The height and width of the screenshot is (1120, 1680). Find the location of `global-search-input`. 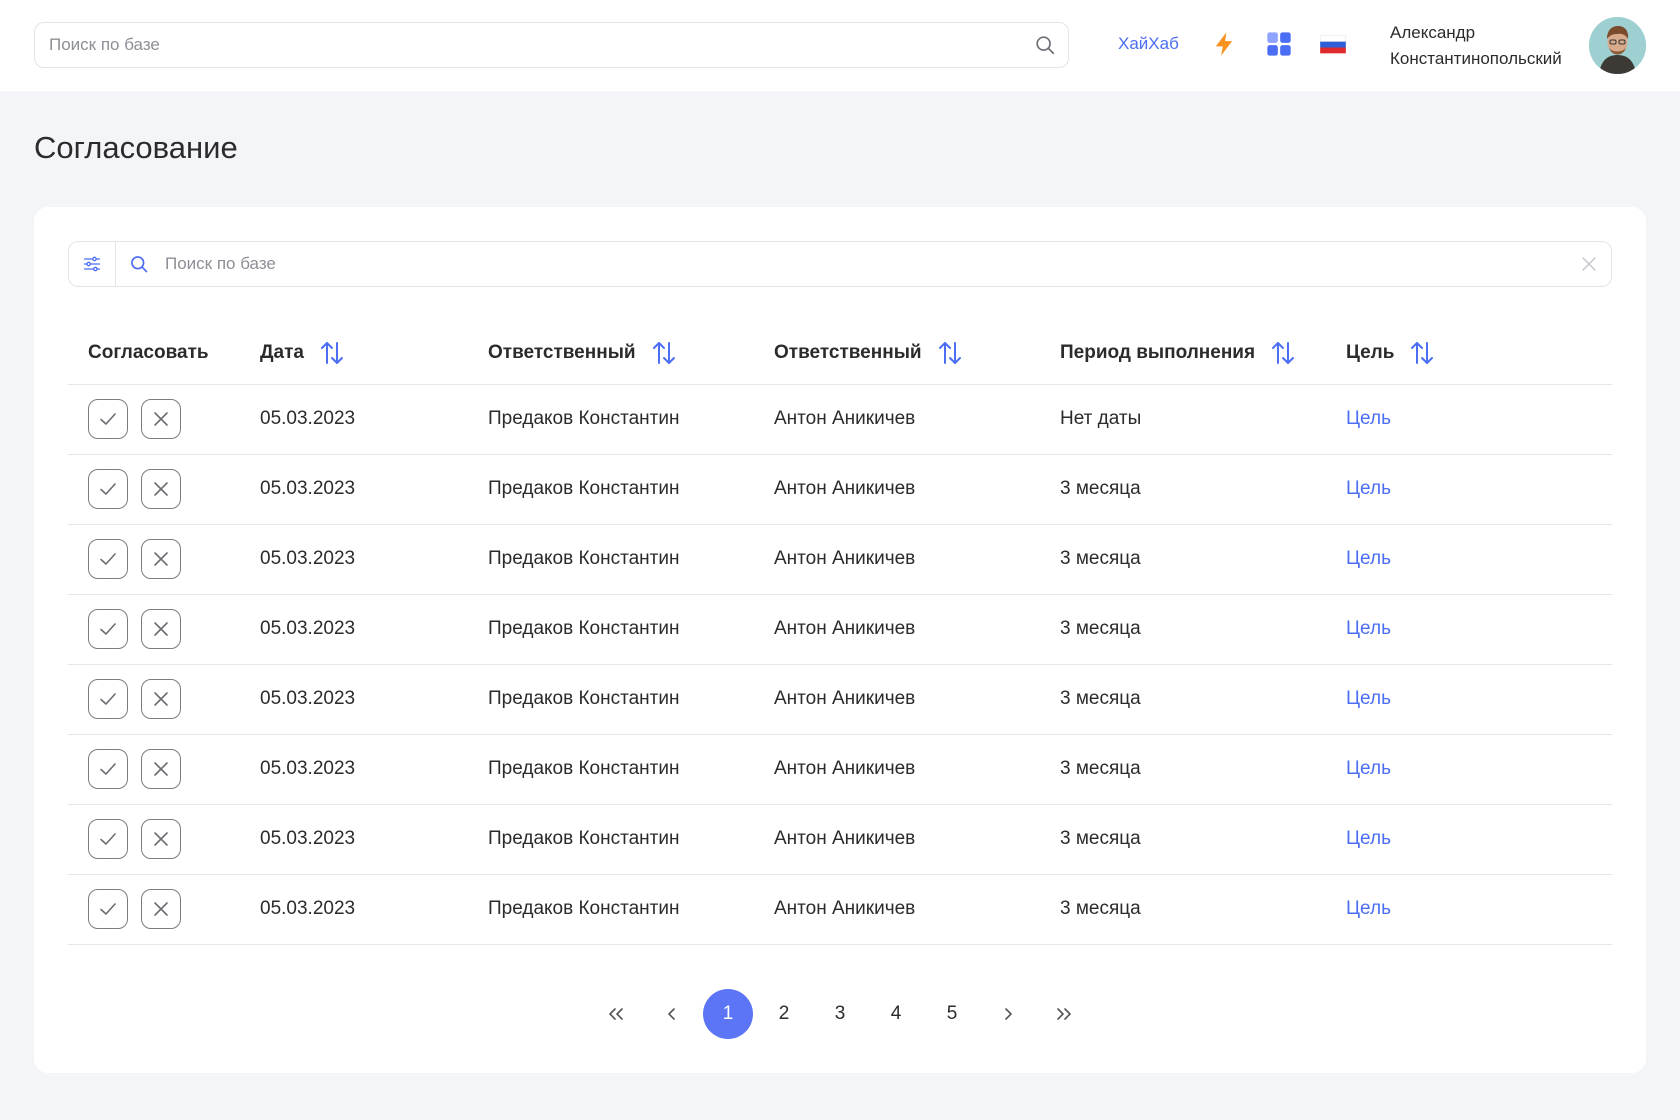

global-search-input is located at coordinates (529, 45).